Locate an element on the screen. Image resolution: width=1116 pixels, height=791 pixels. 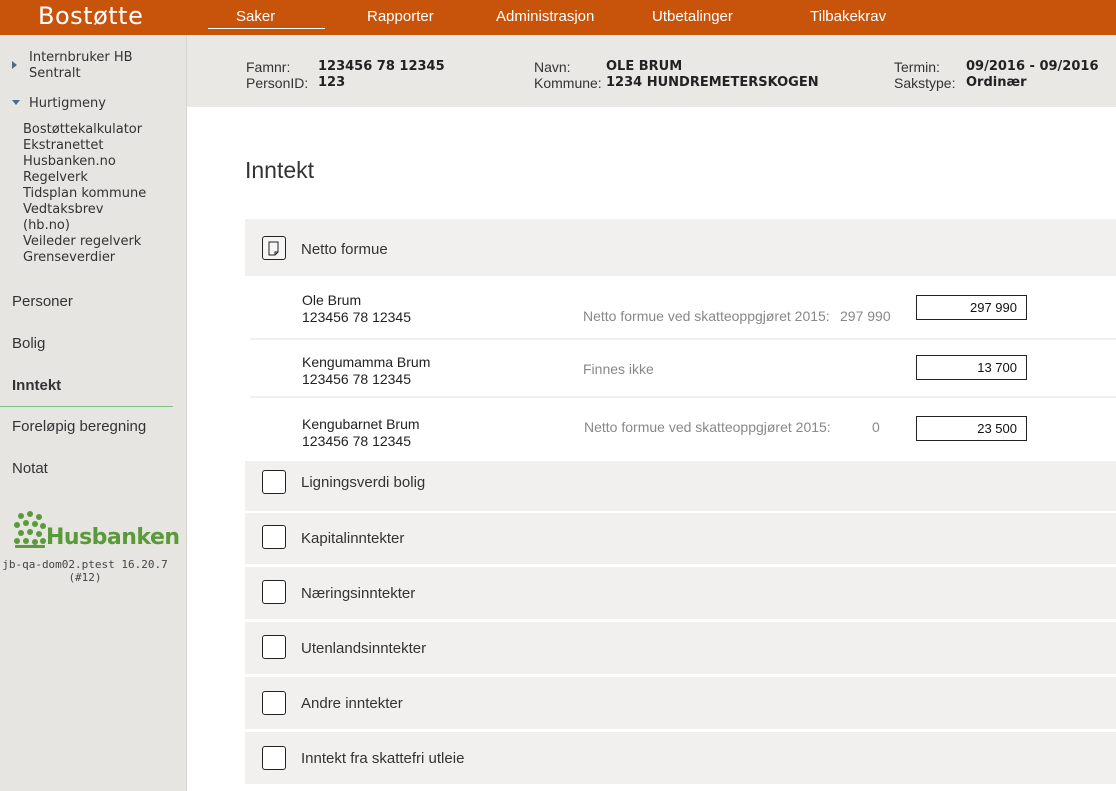
quick-link-vedtaksbrev-hb: (hb.no) is located at coordinates (46, 226).